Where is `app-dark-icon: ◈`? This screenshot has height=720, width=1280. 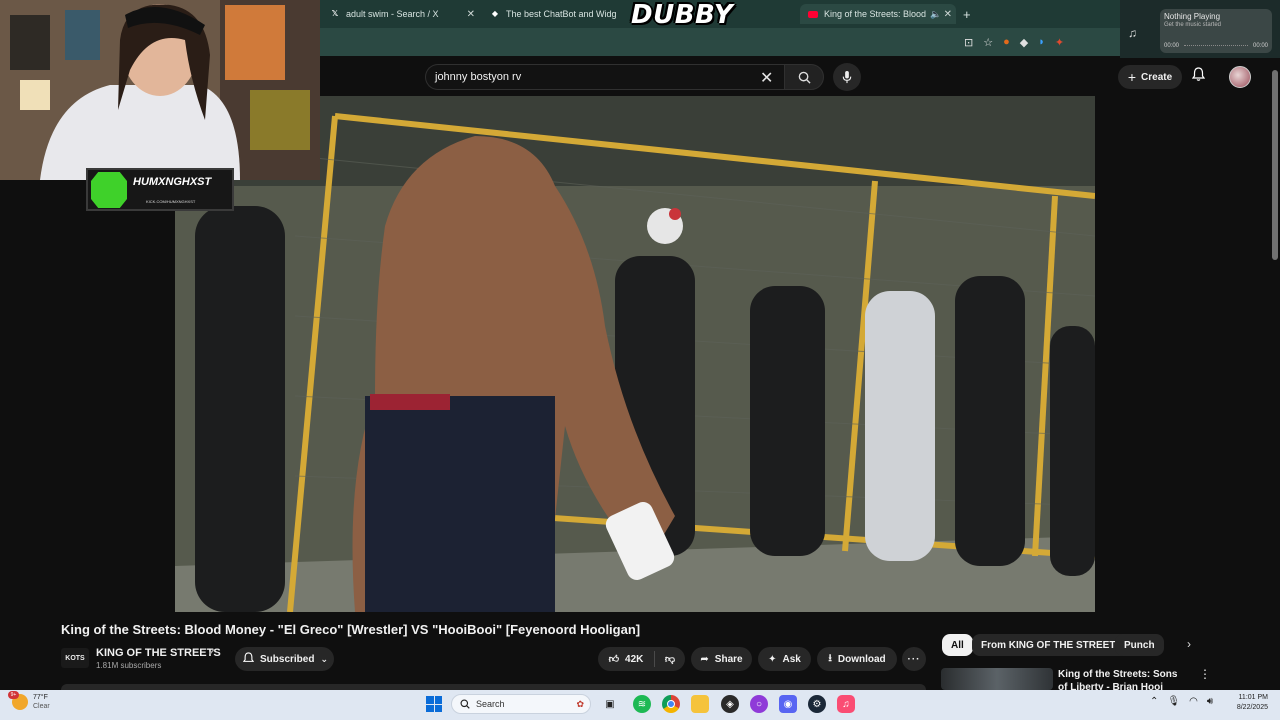
app-dark-icon: ◈ is located at coordinates (730, 704).